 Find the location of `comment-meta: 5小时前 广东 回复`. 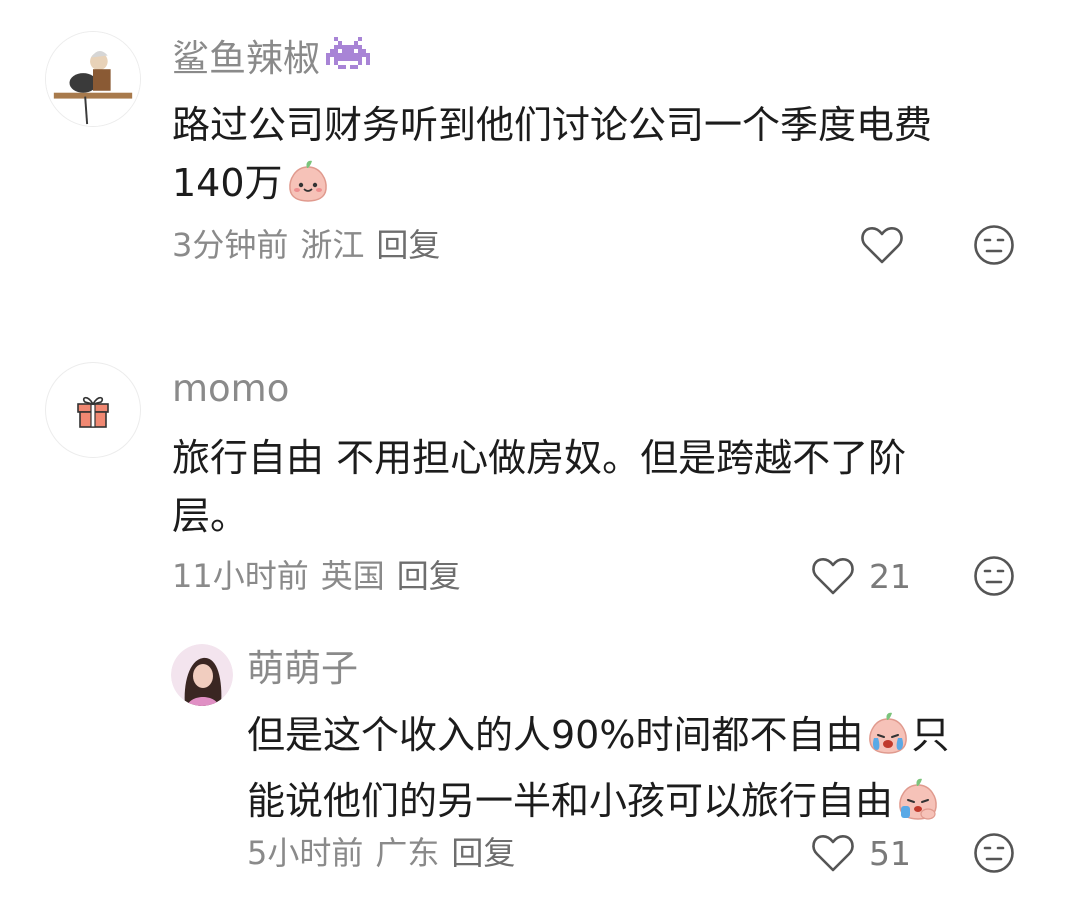

comment-meta: 5小时前 广东 回复 is located at coordinates (387, 853).